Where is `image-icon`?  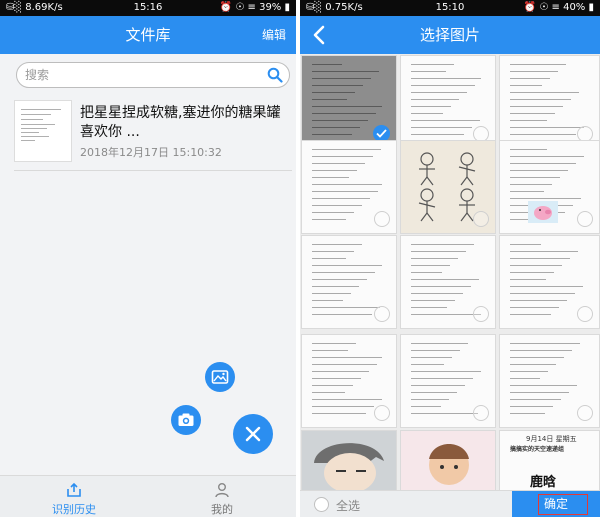
image-icon is located at coordinates (220, 377).